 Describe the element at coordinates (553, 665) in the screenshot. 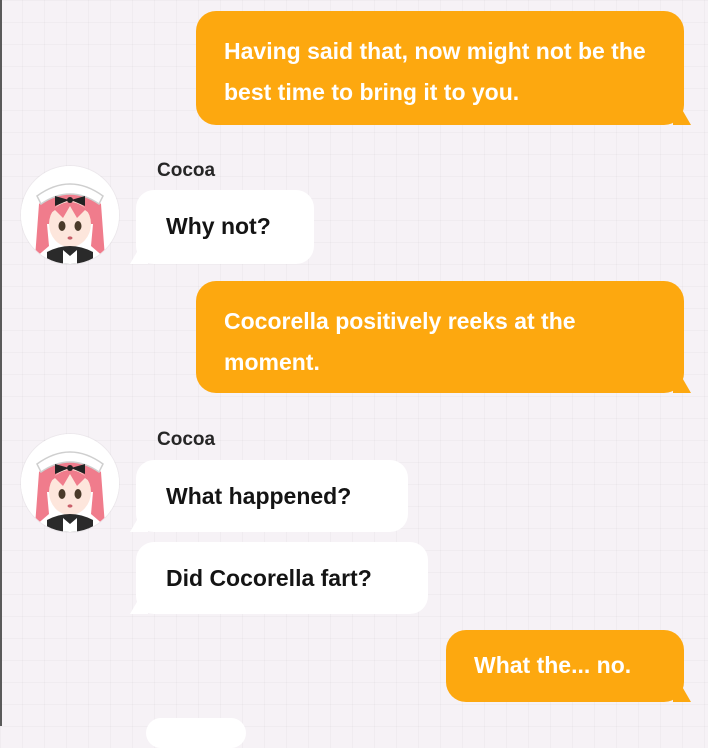

I see `message-text: What the... no.` at that location.